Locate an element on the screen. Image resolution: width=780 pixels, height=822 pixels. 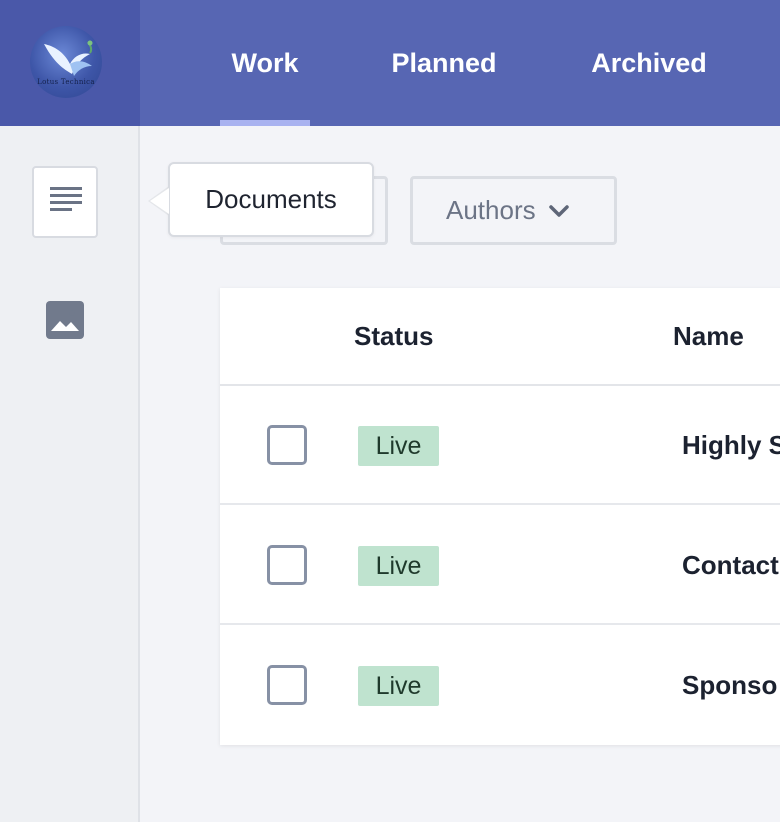
tab-archived-label: Archived is located at coordinates (649, 62).